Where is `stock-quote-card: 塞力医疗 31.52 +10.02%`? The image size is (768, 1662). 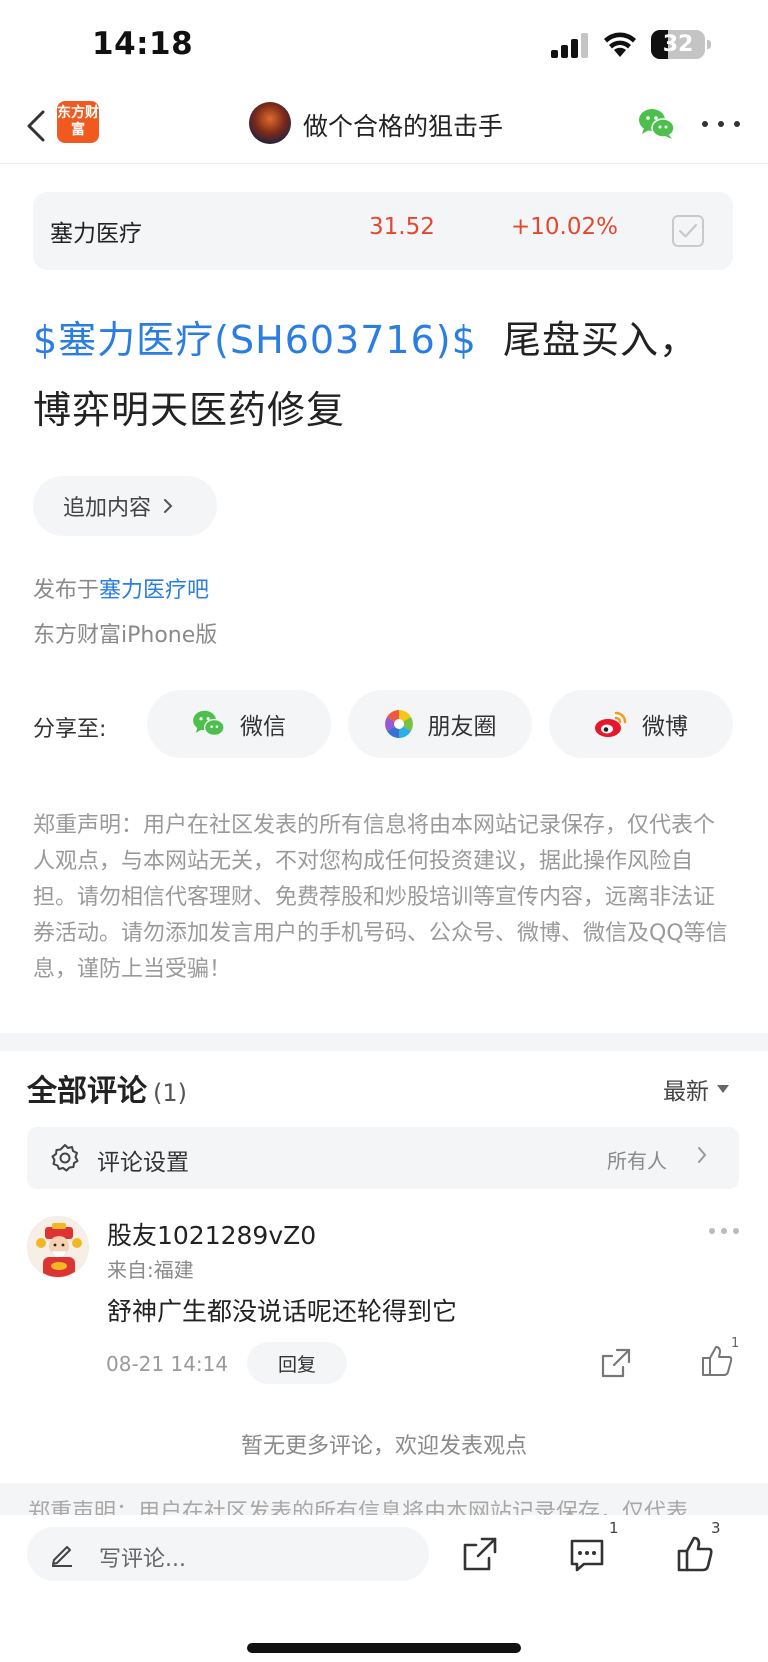 stock-quote-card: 塞力医疗 31.52 +10.02% is located at coordinates (383, 231).